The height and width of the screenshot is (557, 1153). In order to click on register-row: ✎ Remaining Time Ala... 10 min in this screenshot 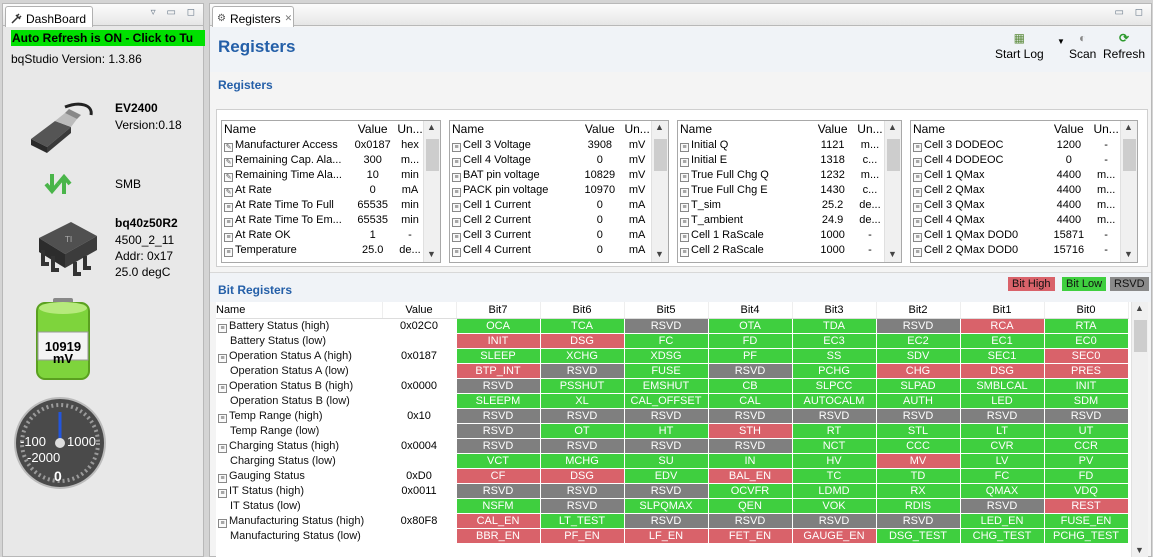, I will do `click(331, 175)`.